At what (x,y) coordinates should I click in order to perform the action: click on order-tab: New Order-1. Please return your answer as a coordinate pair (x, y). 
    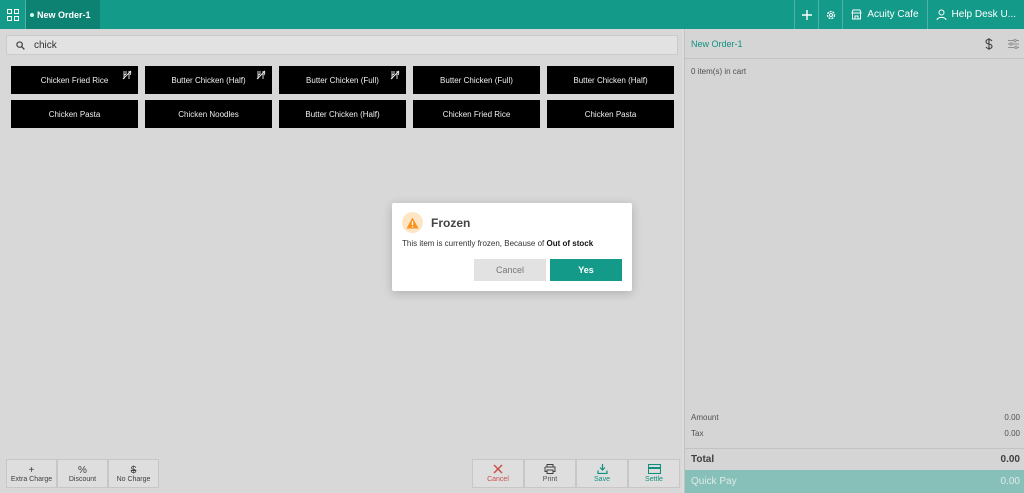
    Looking at the image, I should click on (63, 14).